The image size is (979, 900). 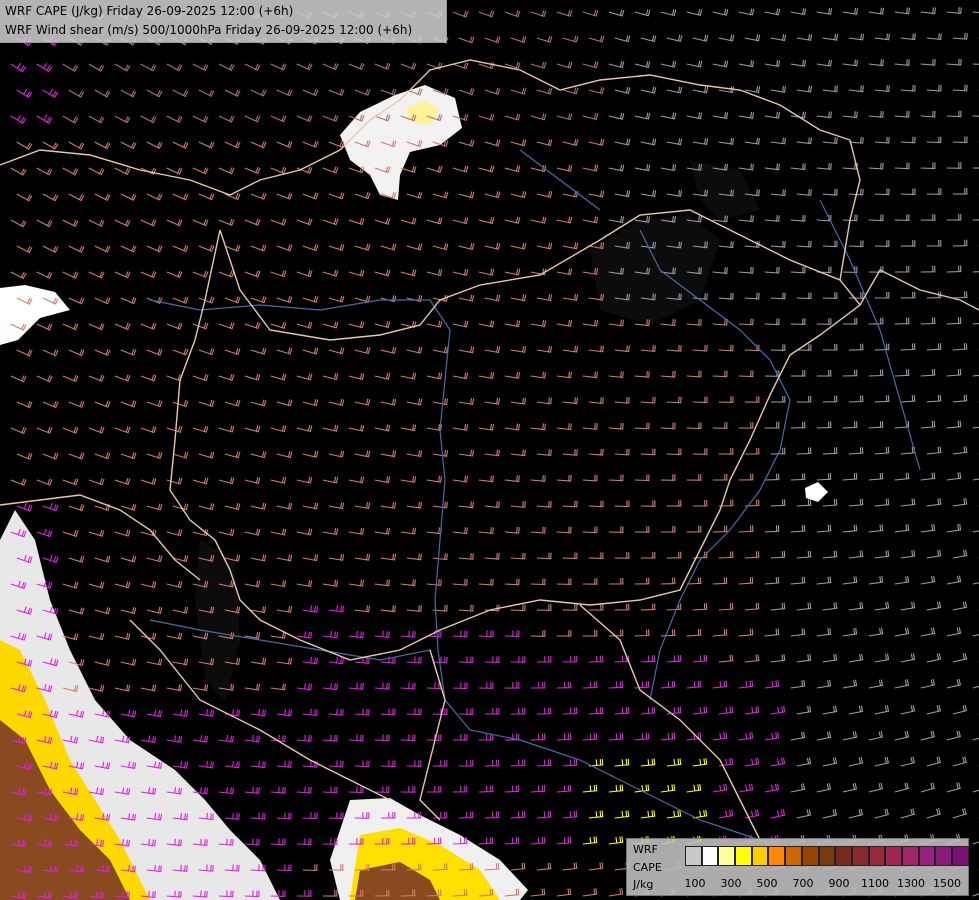 I want to click on legend-tick: 100, so click(x=695, y=883).